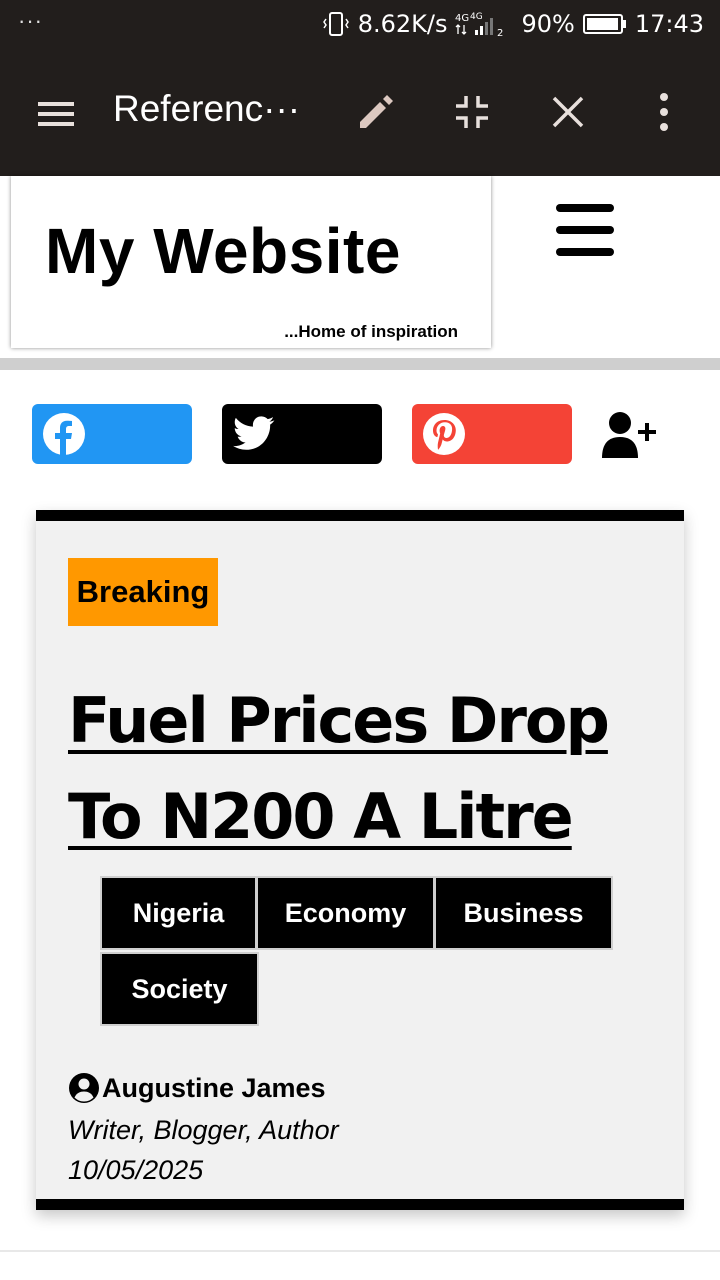  Describe the element at coordinates (321, 816) in the screenshot. I see `headline-line-2: To N200 A Litre` at that location.